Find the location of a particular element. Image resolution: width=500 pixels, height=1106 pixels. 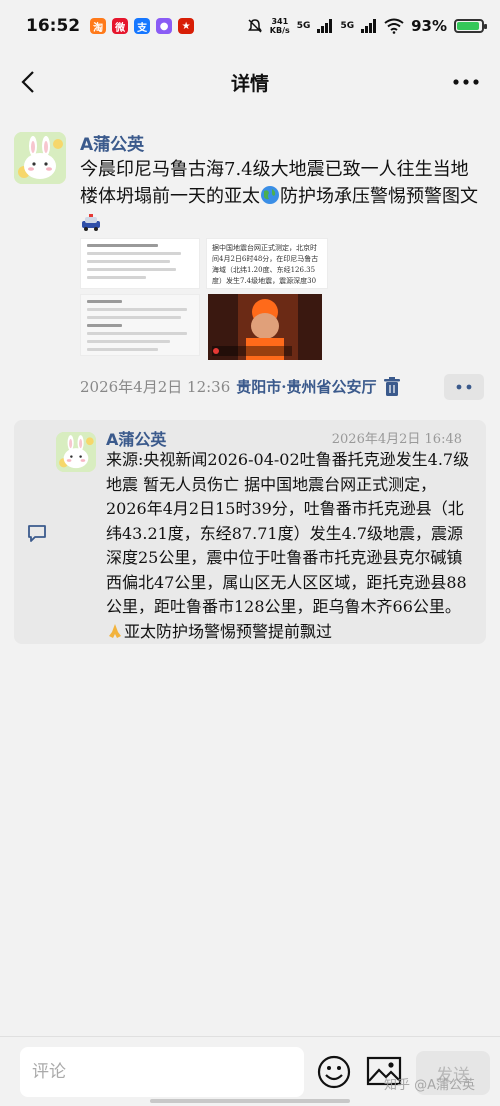

mute-icon is located at coordinates (254, 26).